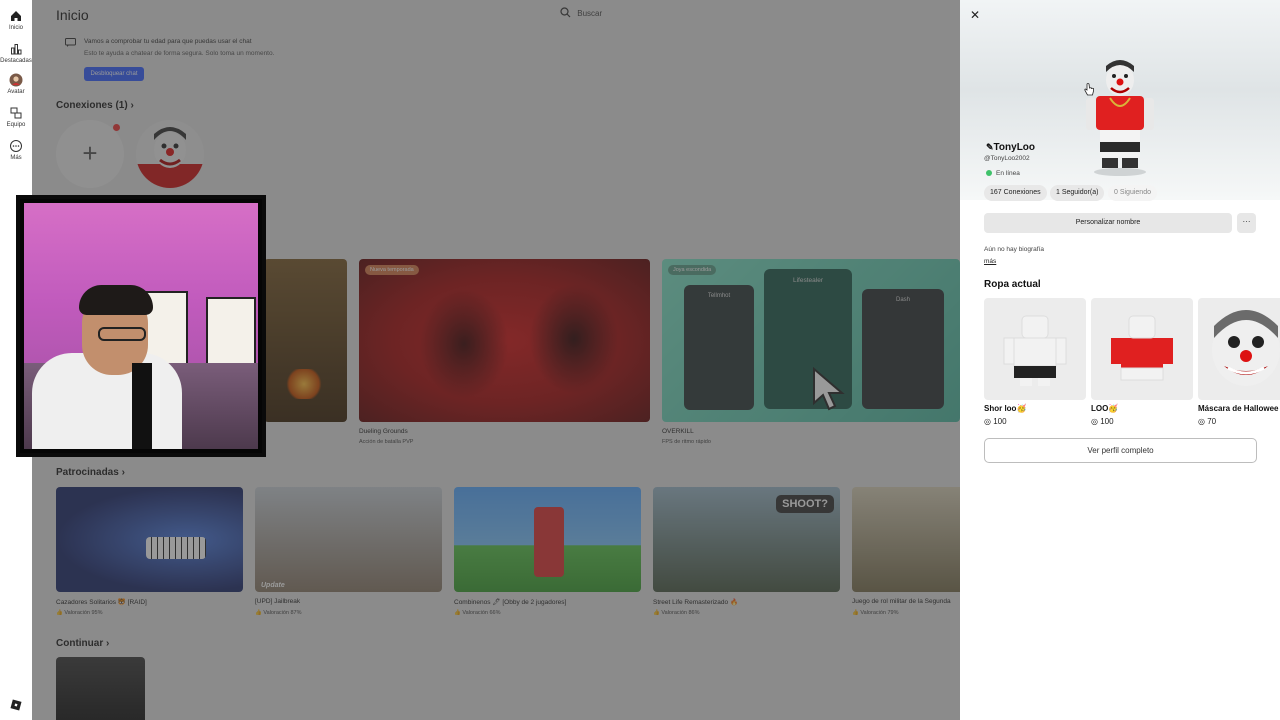 This screenshot has height=720, width=1280. What do you see at coordinates (16, 146) in the screenshot?
I see `more-icon` at bounding box center [16, 146].